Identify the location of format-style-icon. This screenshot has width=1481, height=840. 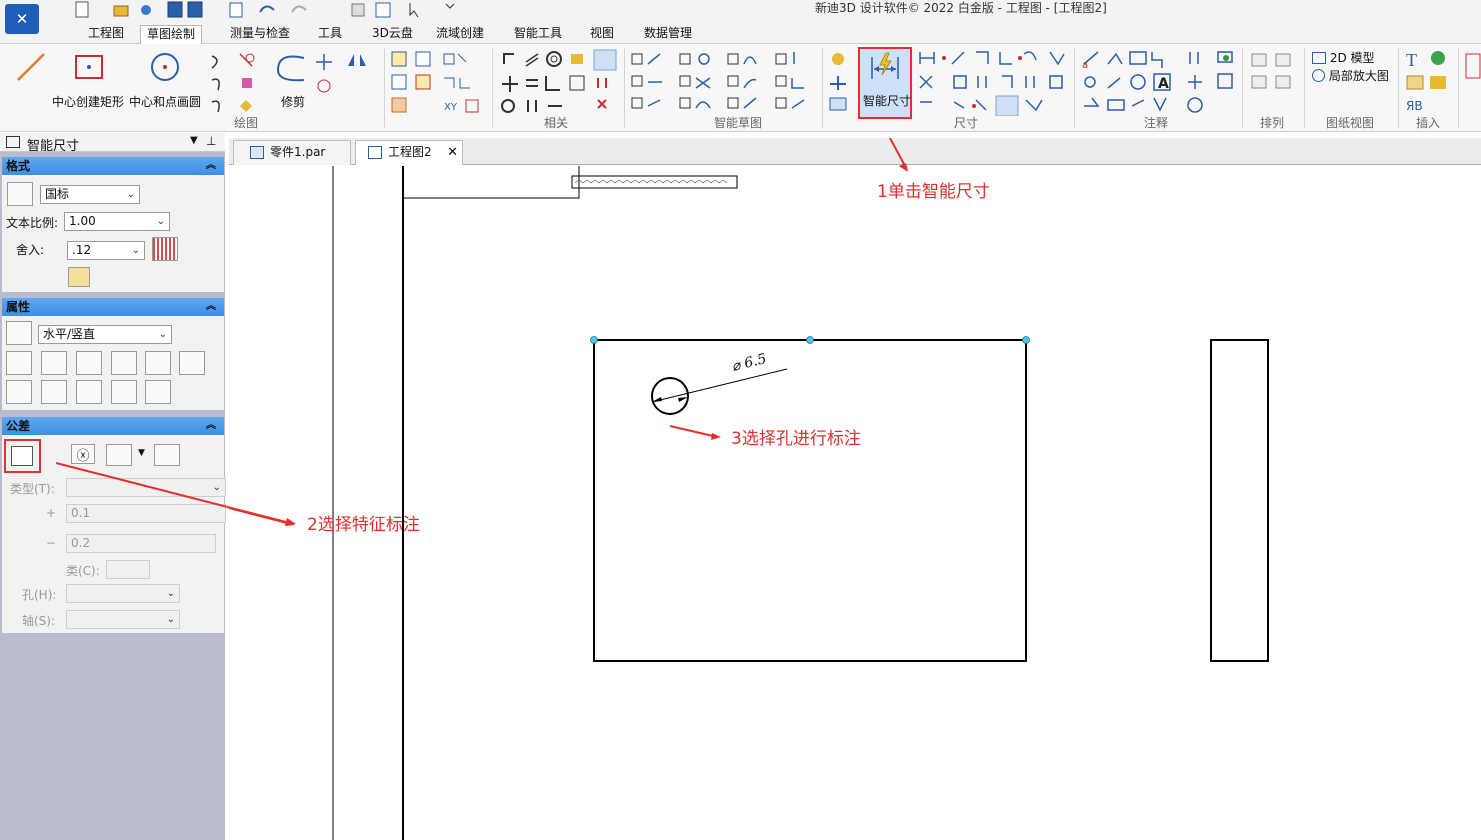
(20, 194).